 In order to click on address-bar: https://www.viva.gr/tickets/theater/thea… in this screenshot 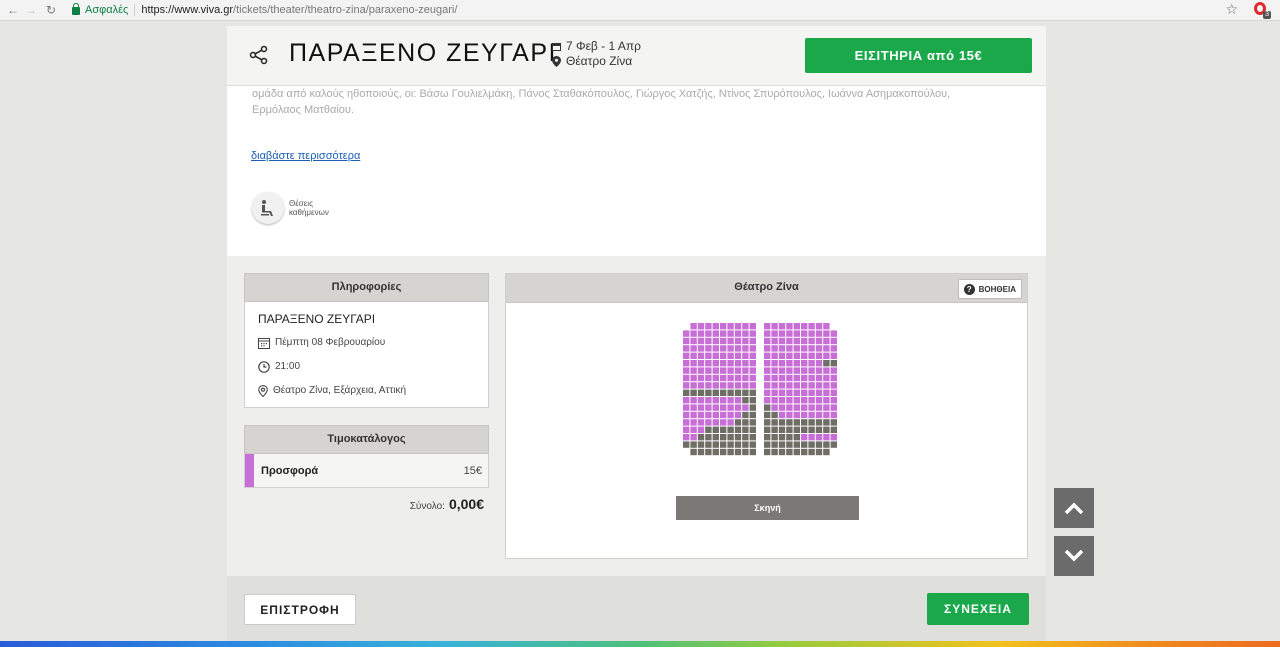, I will do `click(299, 10)`.